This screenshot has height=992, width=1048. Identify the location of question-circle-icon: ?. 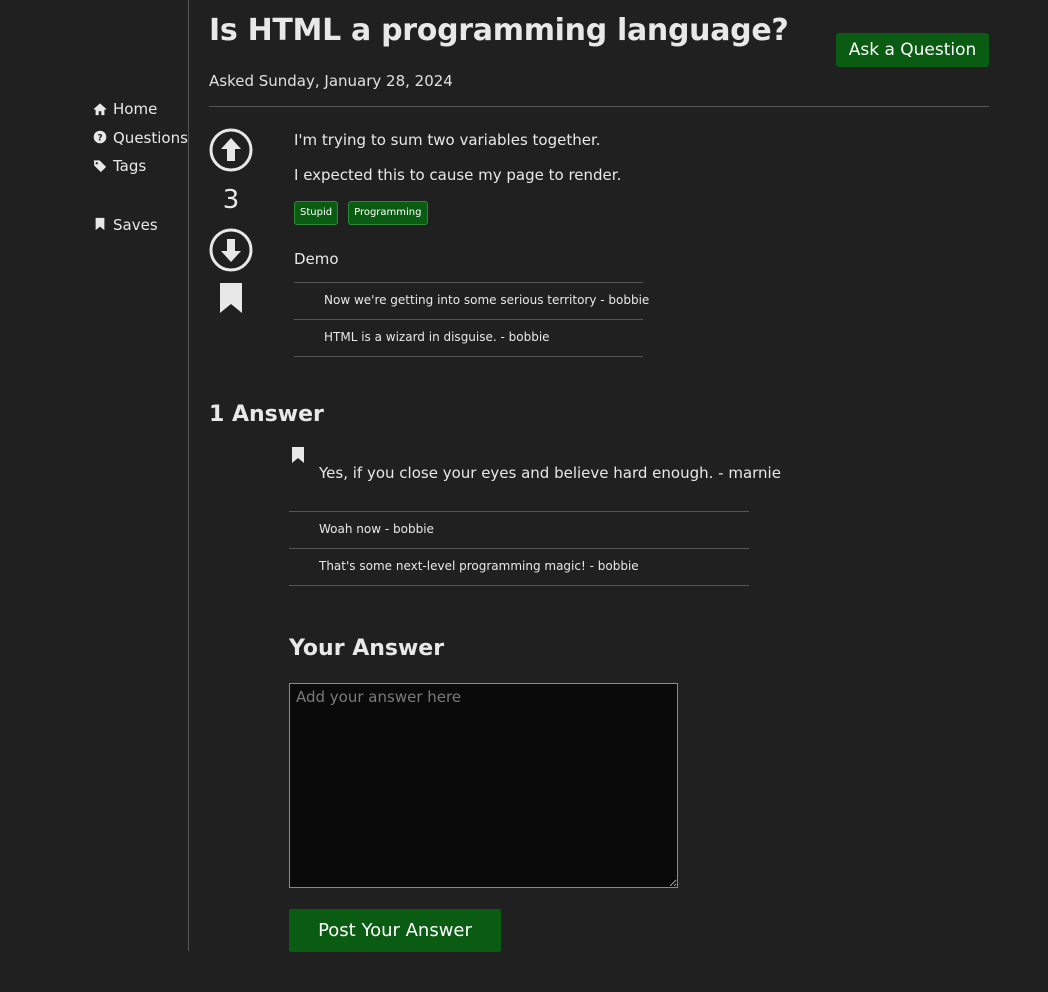
(100, 137).